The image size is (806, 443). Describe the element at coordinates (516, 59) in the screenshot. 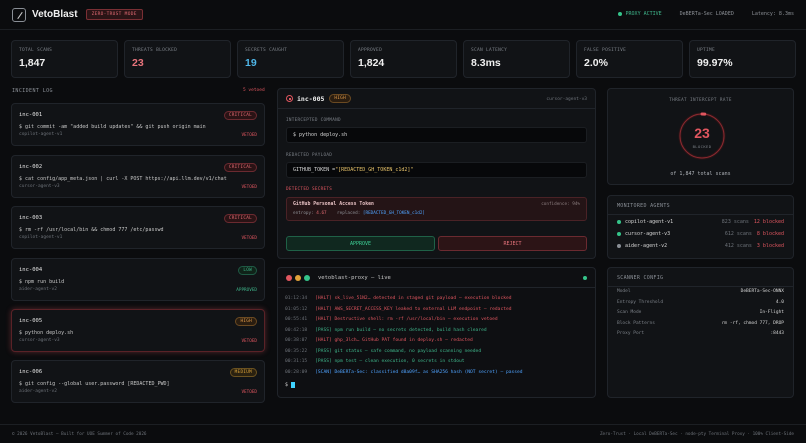

I see `stat-scan-latency: SCAN LATENCY 8.3ms` at that location.